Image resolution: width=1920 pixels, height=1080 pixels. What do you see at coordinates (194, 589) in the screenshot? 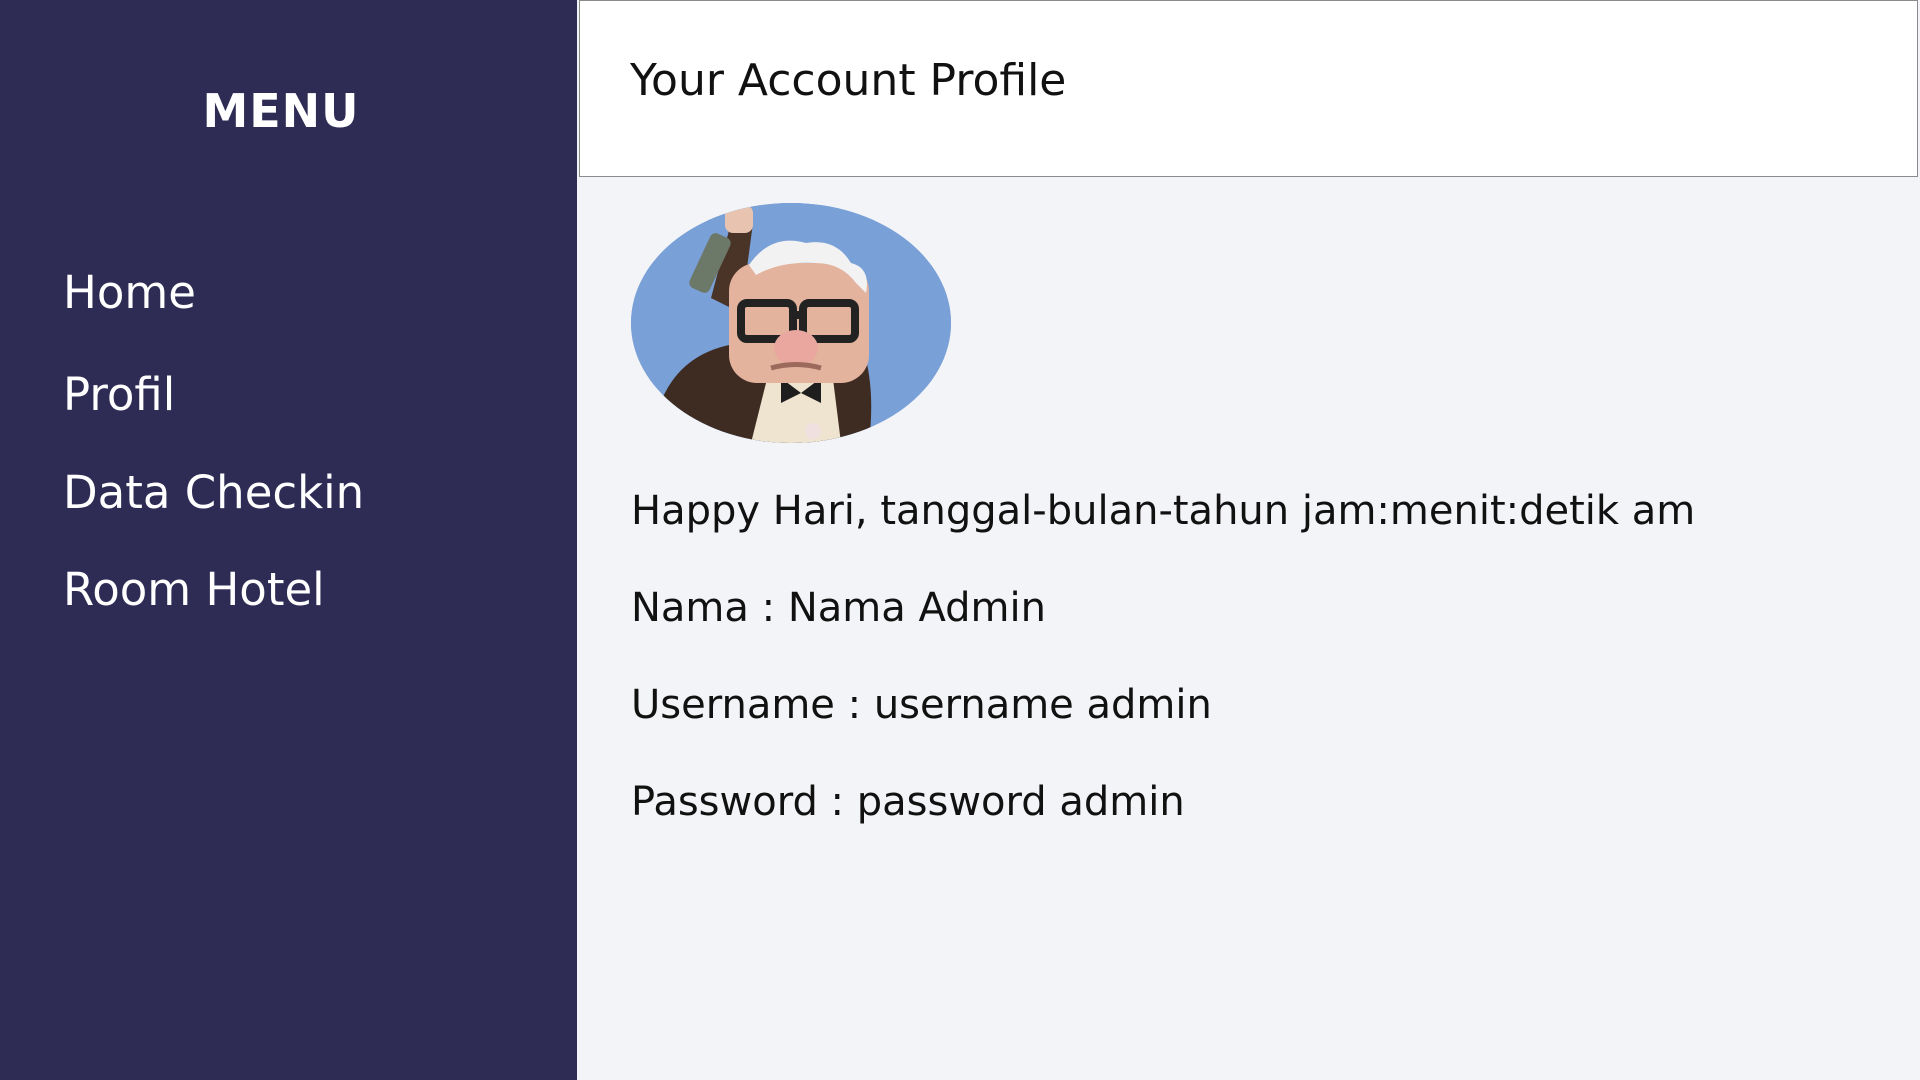
I see `sidebar-item-room-hotel: Room Hotel` at bounding box center [194, 589].